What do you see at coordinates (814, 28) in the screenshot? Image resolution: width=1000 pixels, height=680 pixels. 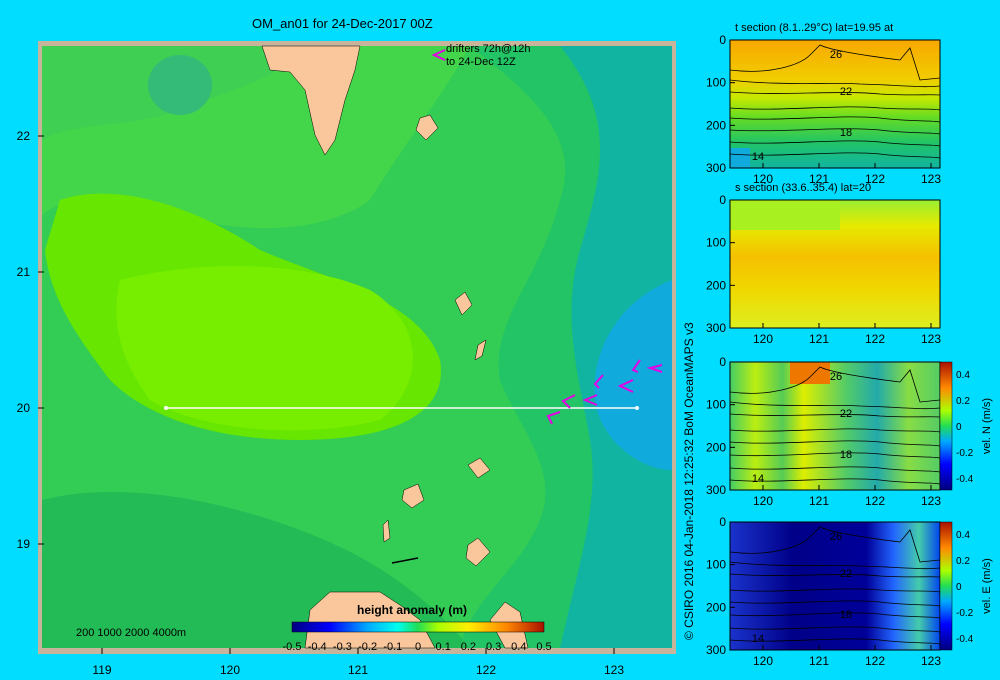 I see `t-section-title: t section (8.1..29°C) lat=19.95 at` at bounding box center [814, 28].